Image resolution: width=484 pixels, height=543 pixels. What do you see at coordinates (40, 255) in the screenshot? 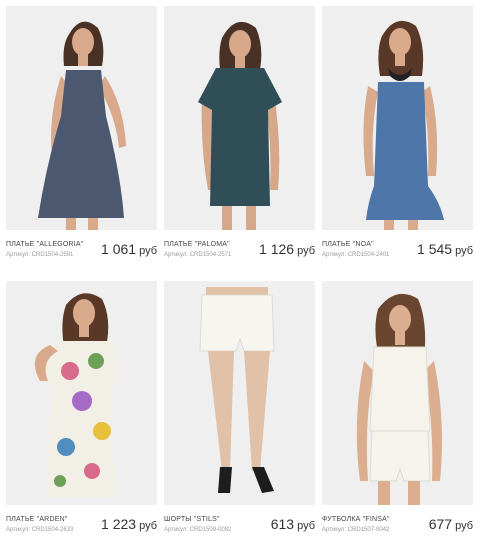
I see `product-sku: Артикул: CRD1504-2591` at bounding box center [40, 255].